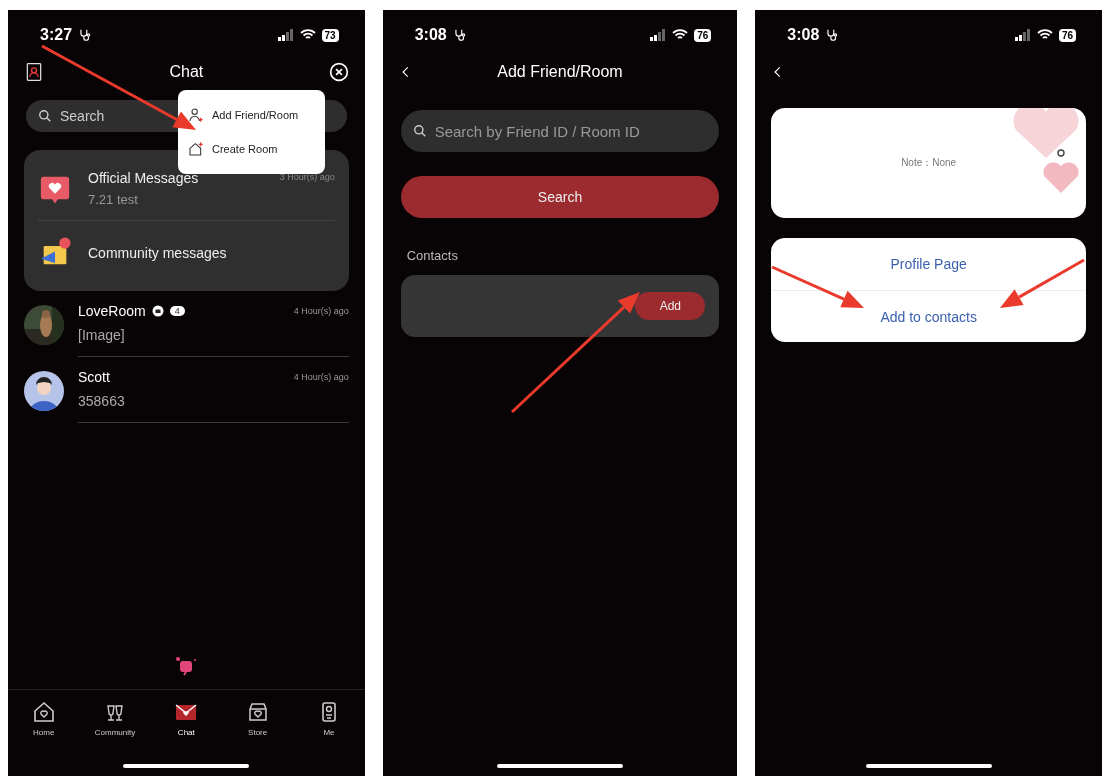 The image size is (1102, 776). I want to click on section-heading: Contacts, so click(432, 255).